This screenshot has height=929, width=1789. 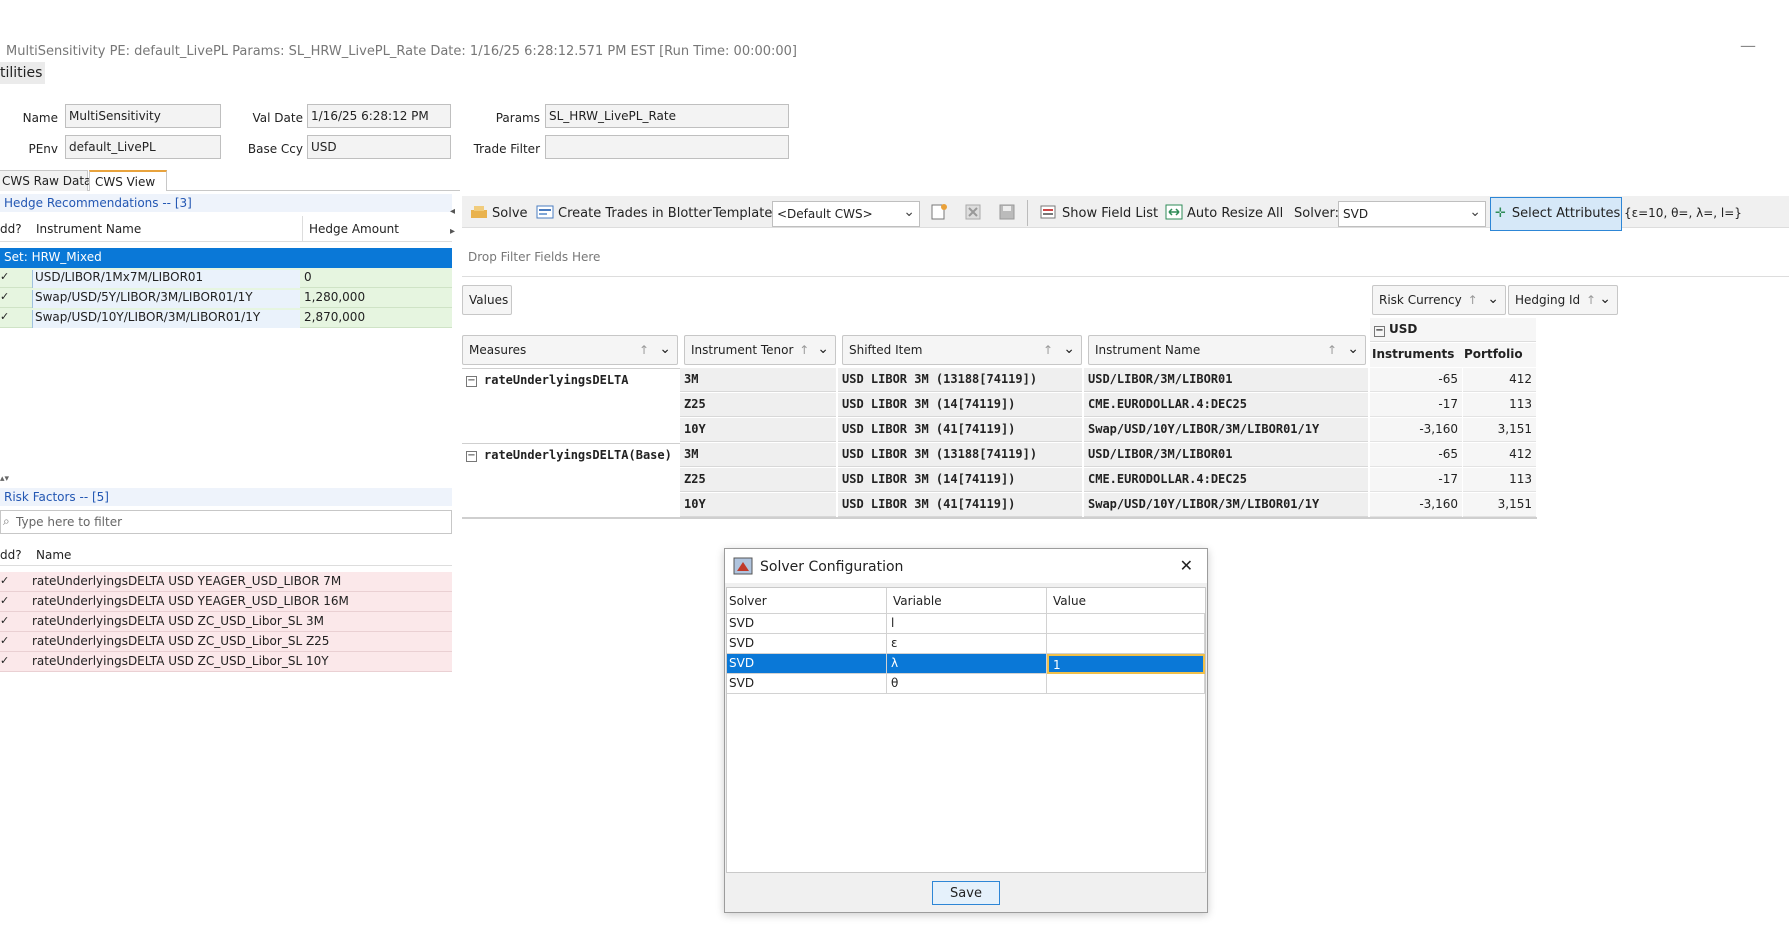 What do you see at coordinates (967, 624) in the screenshot?
I see `solver-row: SVD l` at bounding box center [967, 624].